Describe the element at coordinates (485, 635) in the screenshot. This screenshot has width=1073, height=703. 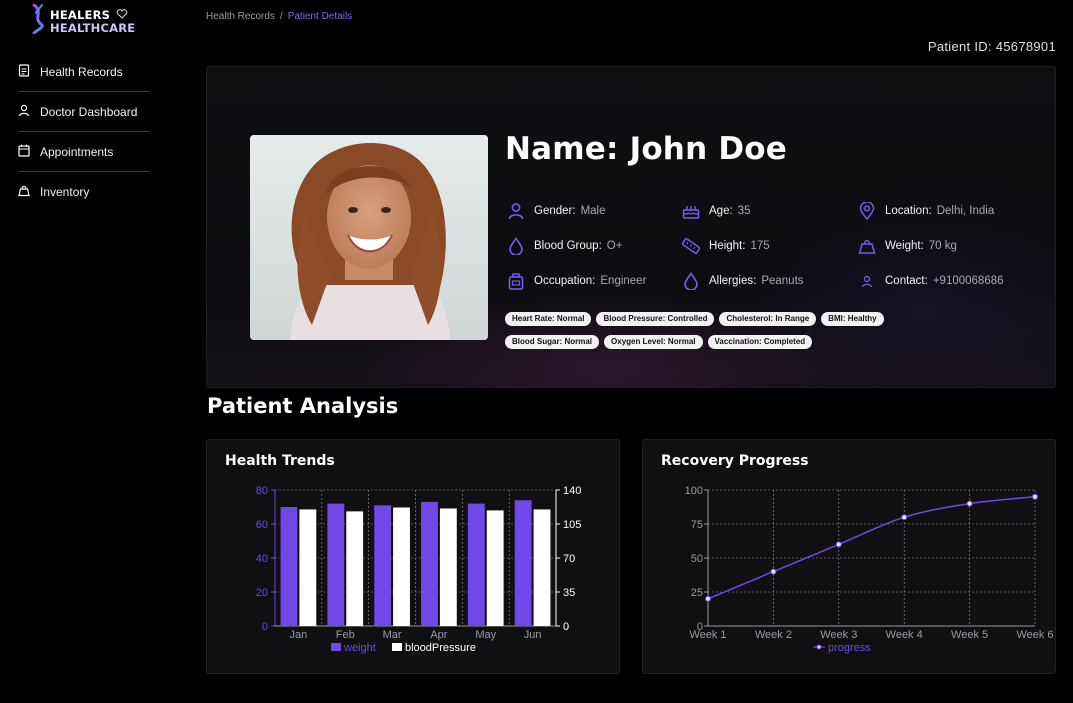
I see `x-tick-label: May` at that location.